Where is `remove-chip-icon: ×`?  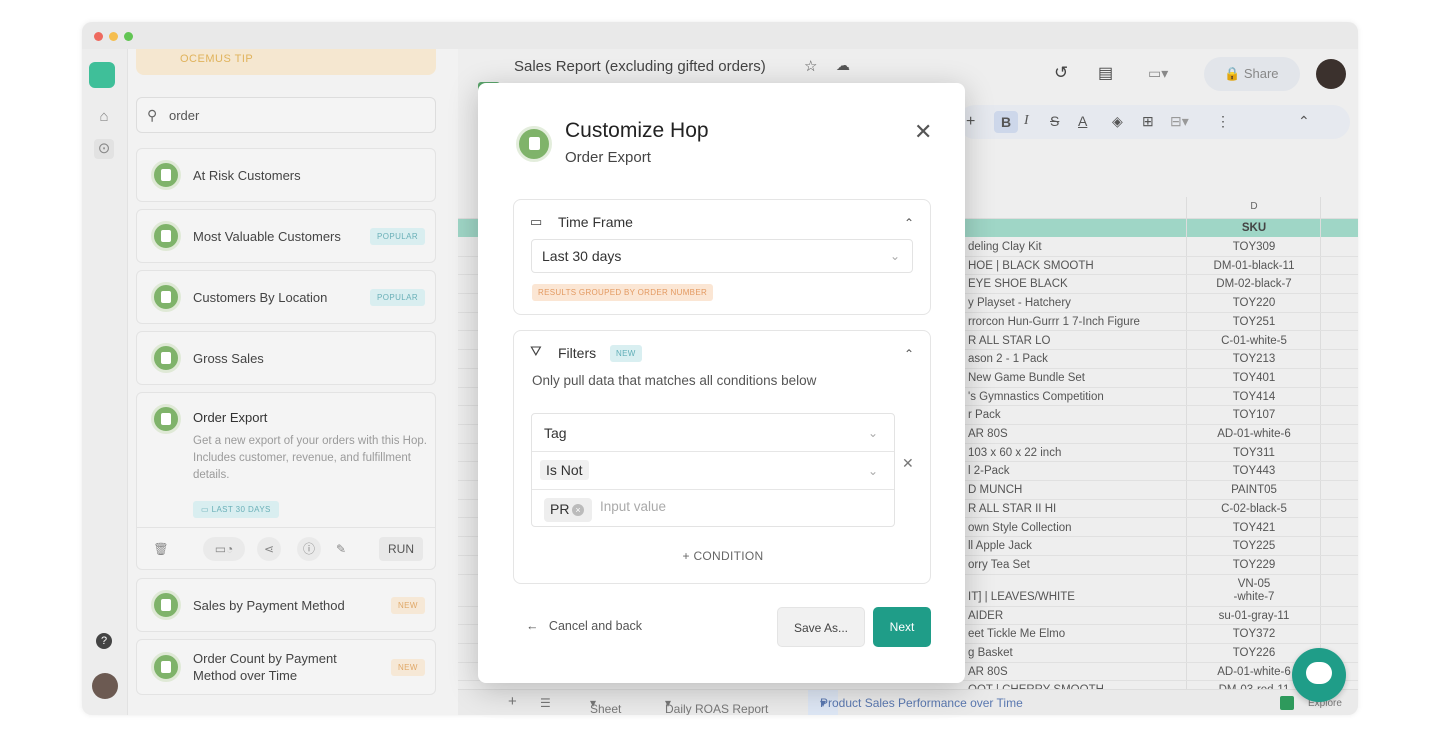
remove-chip-icon: × is located at coordinates (578, 510).